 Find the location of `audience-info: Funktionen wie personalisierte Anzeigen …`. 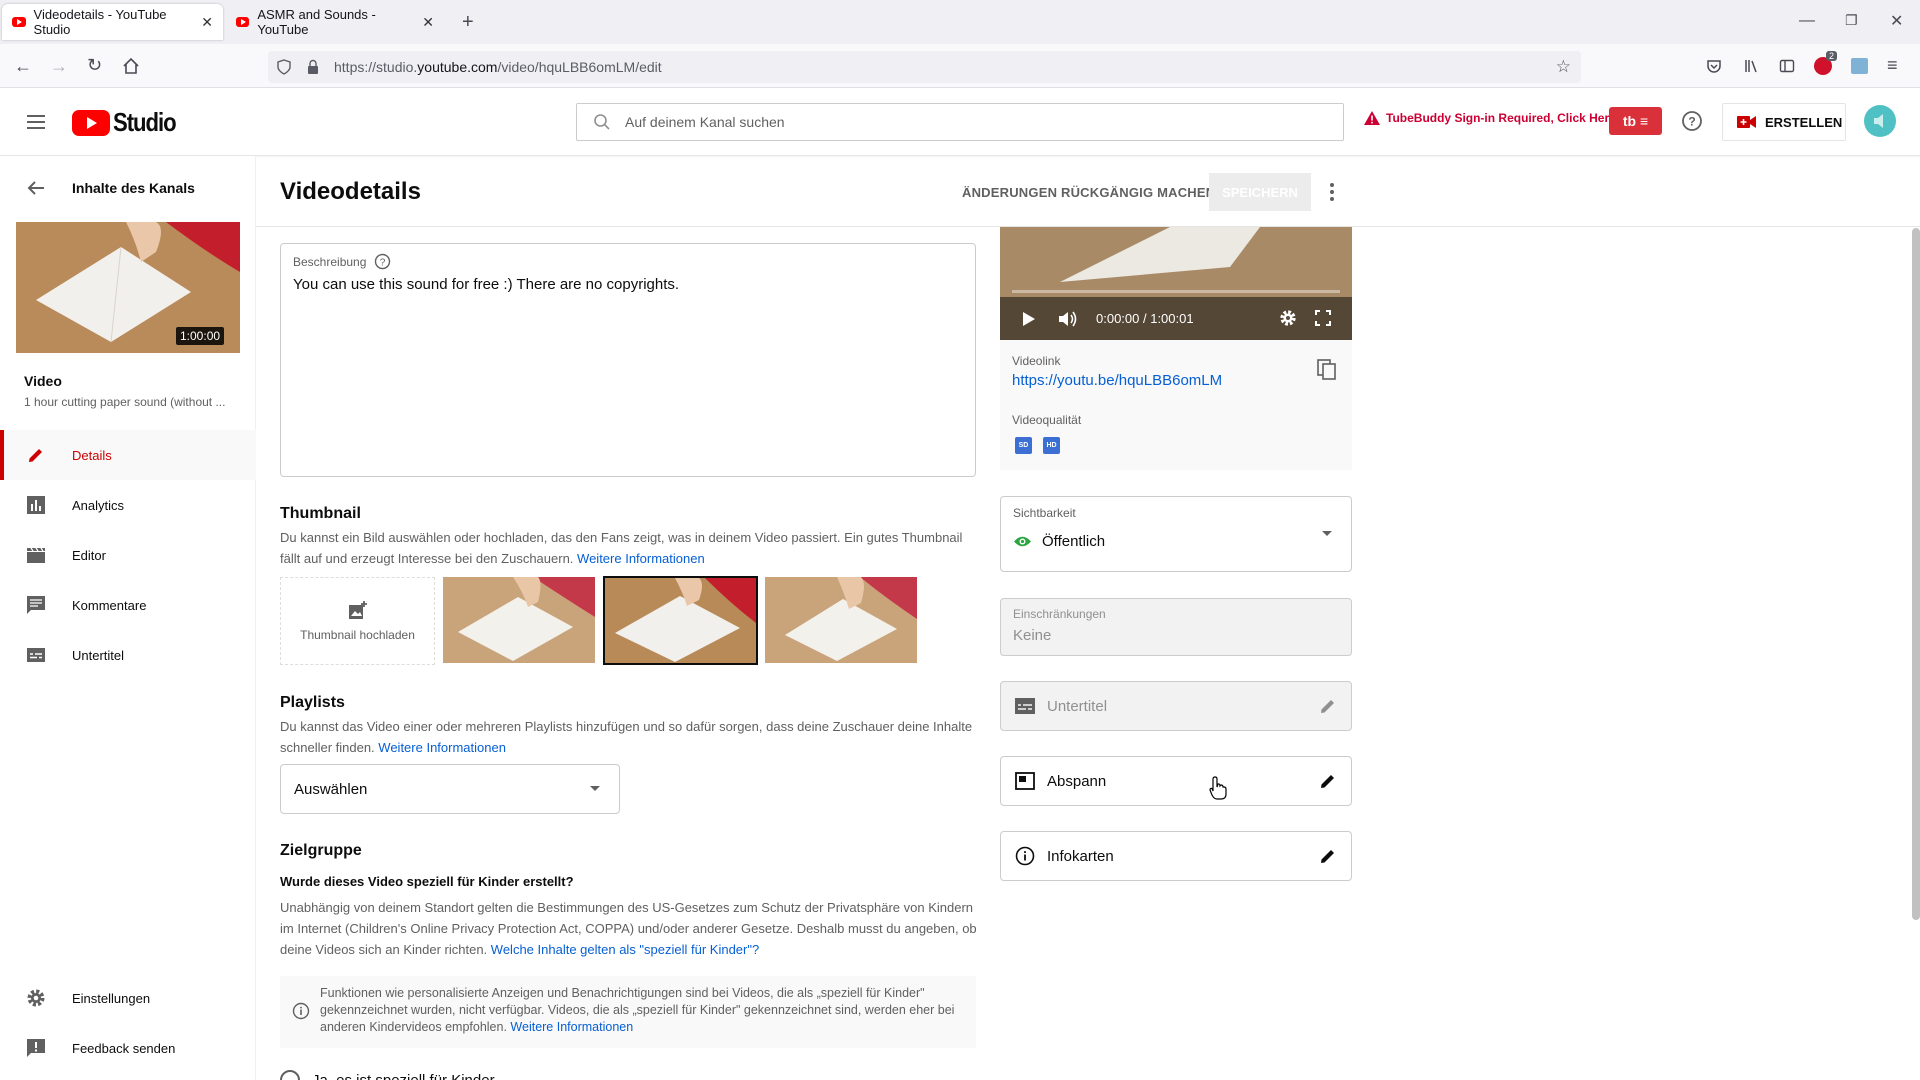

audience-info: Funktionen wie personalisierte Anzeigen … is located at coordinates (645, 1010).